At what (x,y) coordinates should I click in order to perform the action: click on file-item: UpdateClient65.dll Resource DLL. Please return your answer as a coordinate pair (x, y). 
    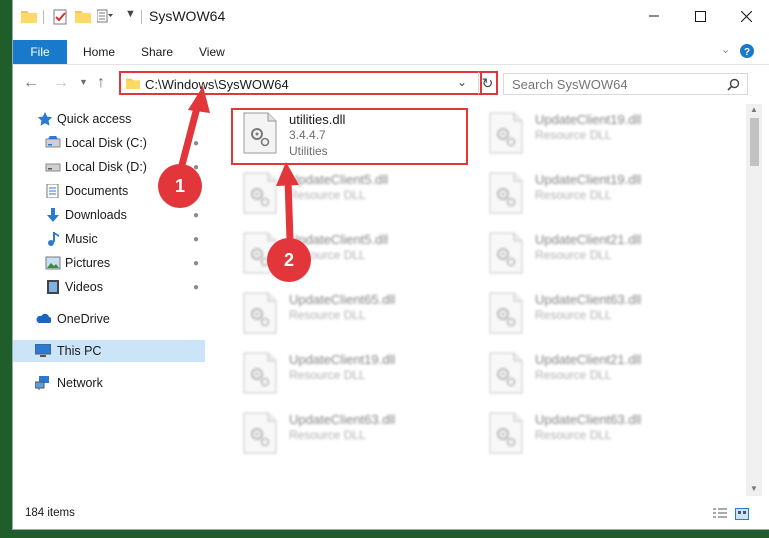
    Looking at the image, I should click on (361, 316).